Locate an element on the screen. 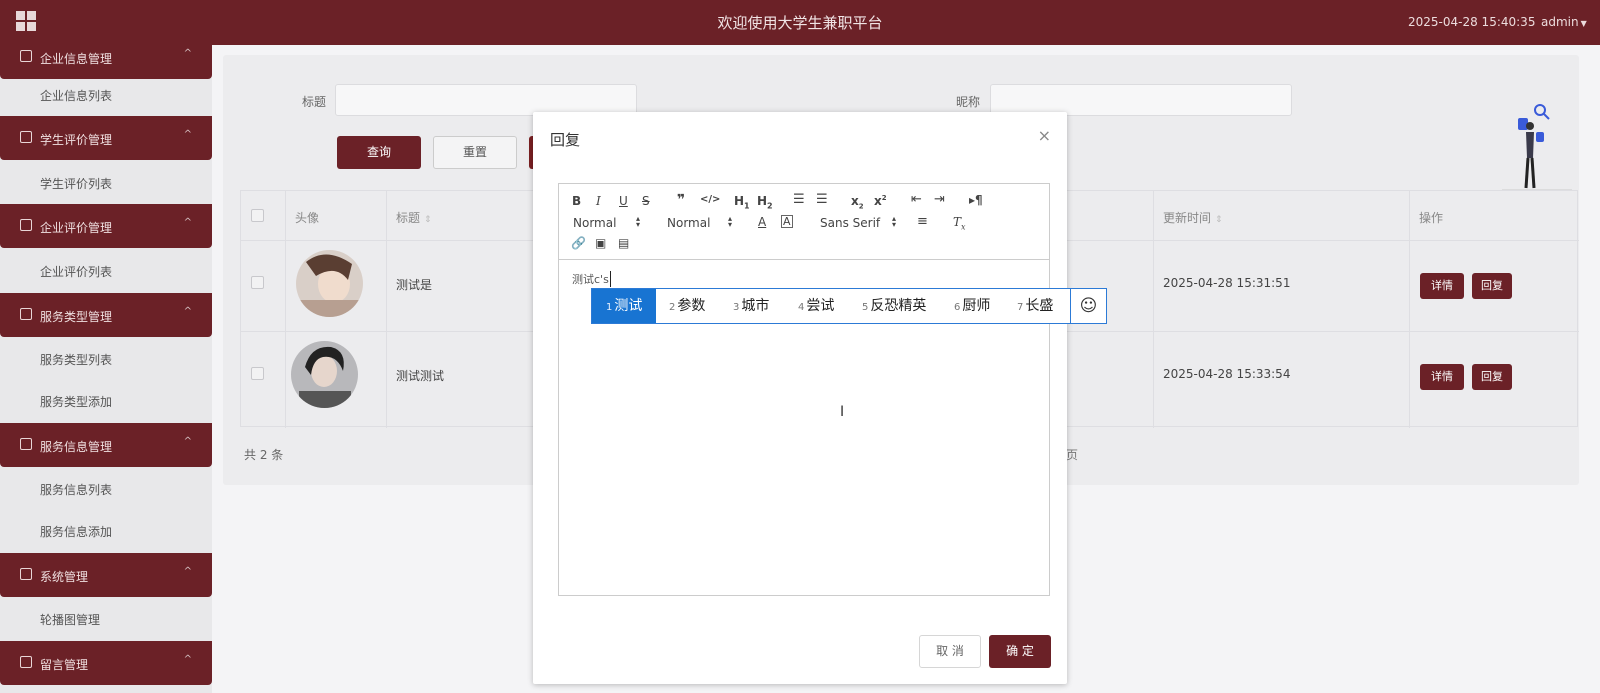  dialog-title: 回复 is located at coordinates (565, 140).